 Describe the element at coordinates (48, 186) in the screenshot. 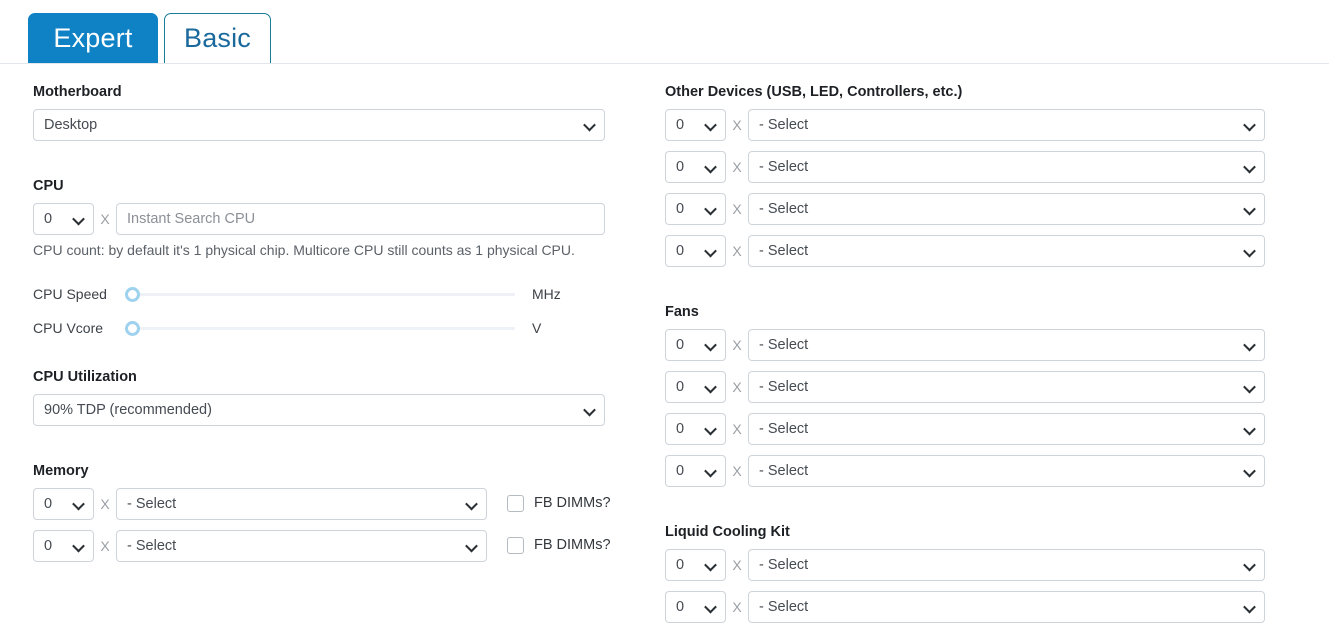

I see `cpu-label: CPU` at that location.